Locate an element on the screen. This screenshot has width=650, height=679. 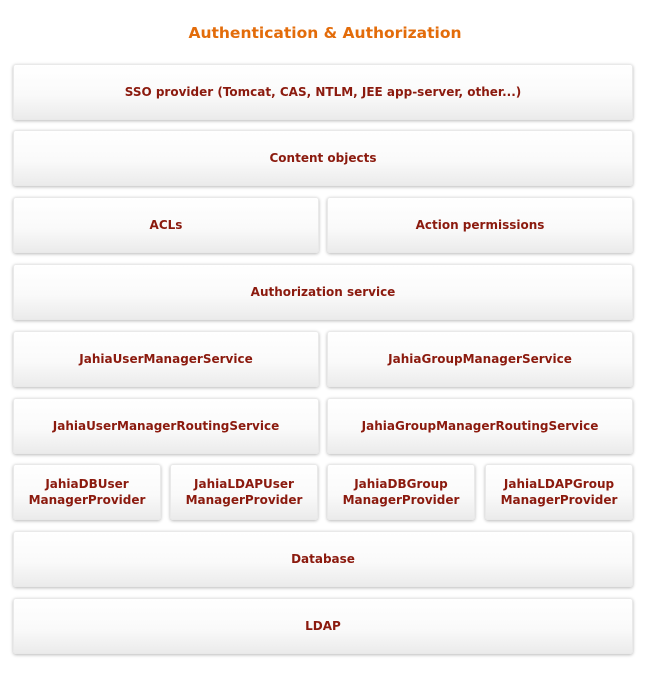
ldap-group-provider-box: JahiaLDAPGroup ManagerProvider is located at coordinates (559, 492).